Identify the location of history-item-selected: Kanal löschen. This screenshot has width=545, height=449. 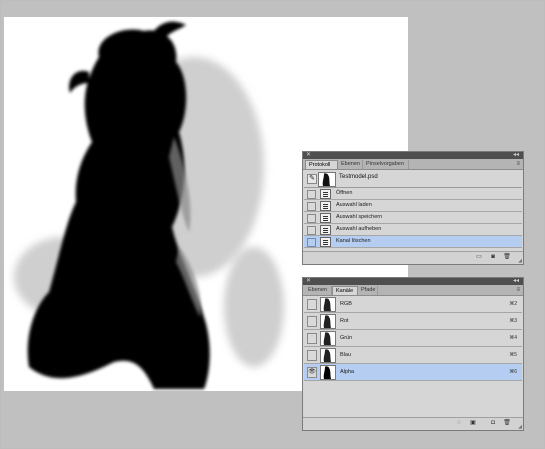
(413, 242).